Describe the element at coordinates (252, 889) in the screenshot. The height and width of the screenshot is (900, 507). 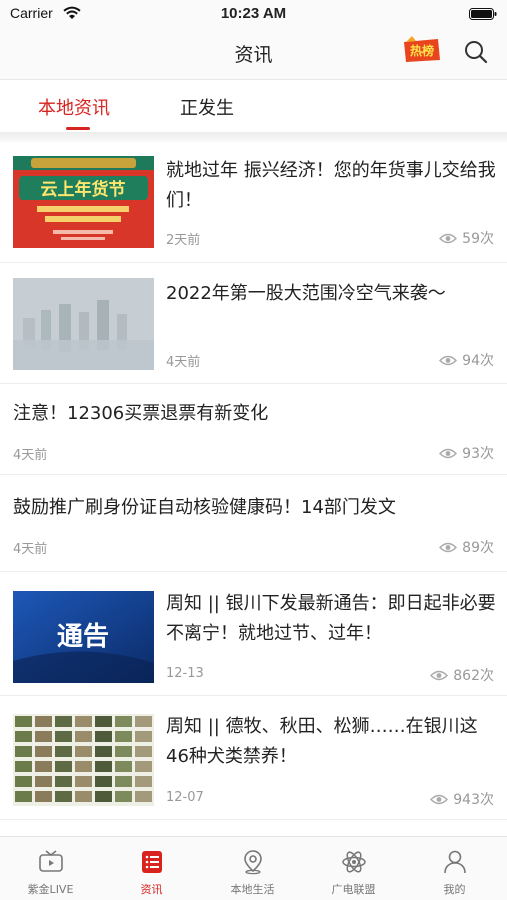
I see `tab-label: 本地生活` at that location.